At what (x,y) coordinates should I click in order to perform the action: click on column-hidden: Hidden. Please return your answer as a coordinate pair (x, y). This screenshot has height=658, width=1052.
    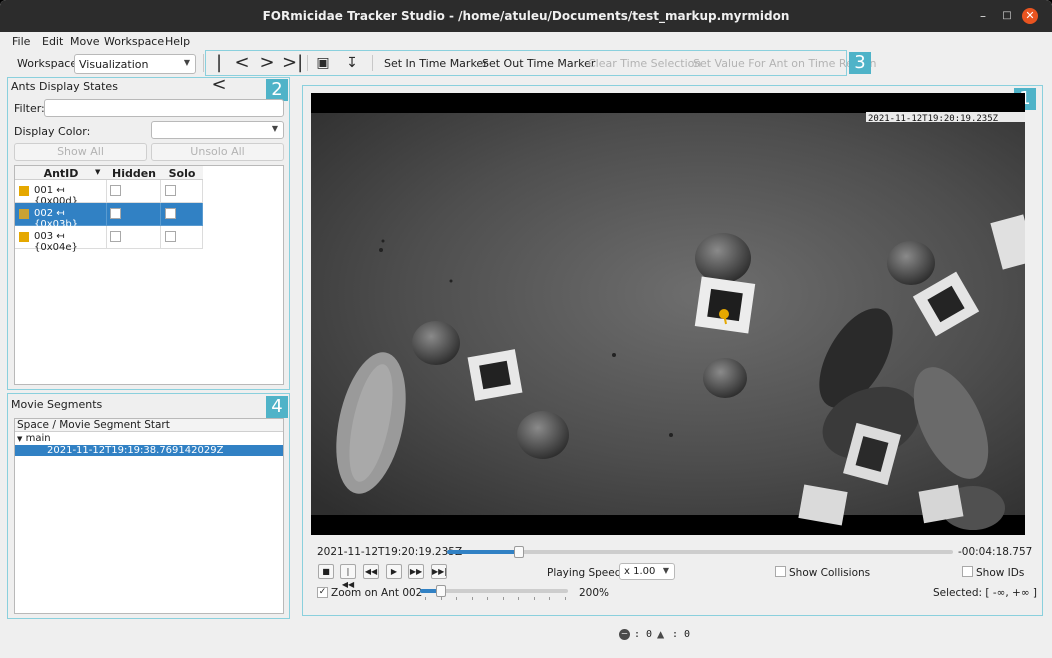
    Looking at the image, I should click on (134, 173).